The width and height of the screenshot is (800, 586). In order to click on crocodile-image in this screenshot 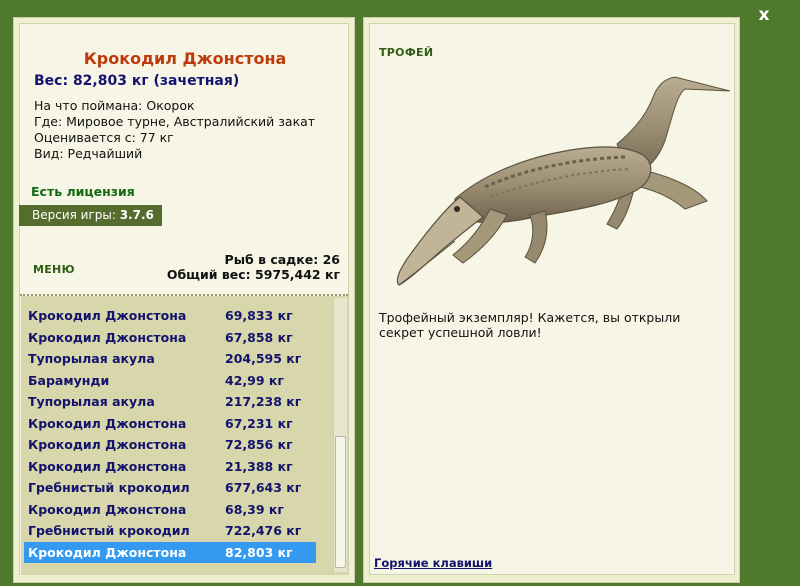, I will do `click(563, 181)`.